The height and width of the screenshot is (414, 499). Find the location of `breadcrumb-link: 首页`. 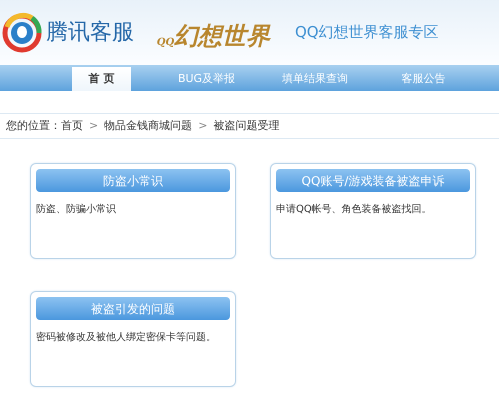

breadcrumb-link: 首页 is located at coordinates (72, 126).